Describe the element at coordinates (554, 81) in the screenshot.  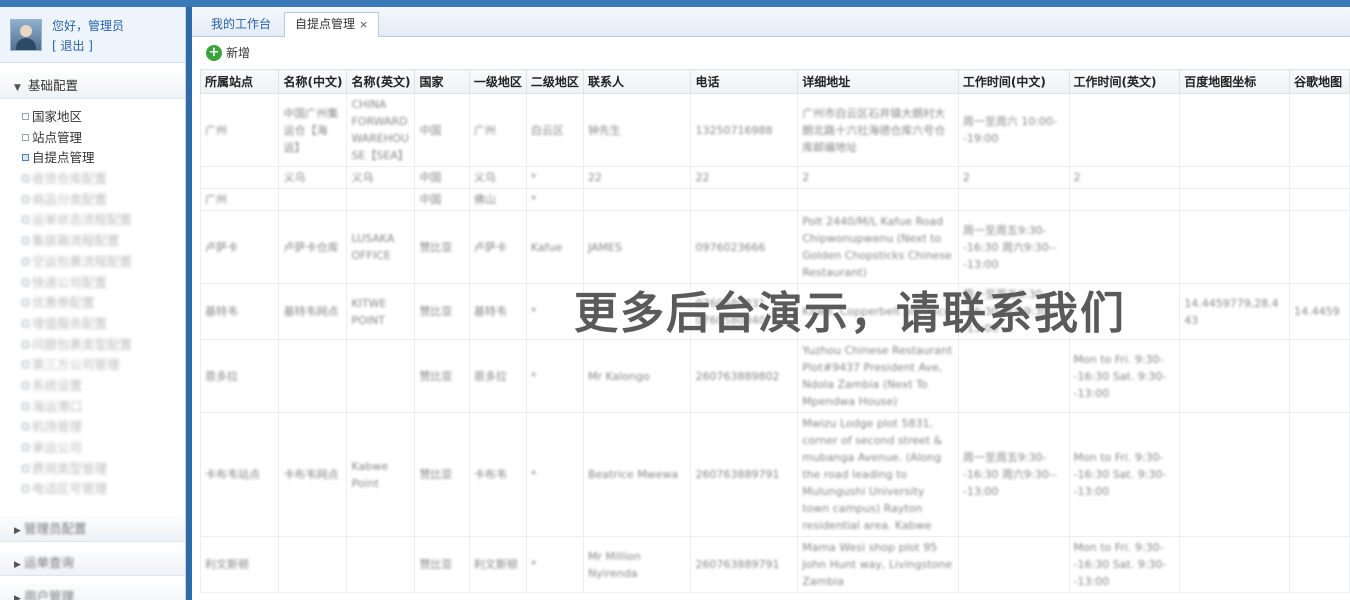
I see `column-header: 二级地区` at that location.